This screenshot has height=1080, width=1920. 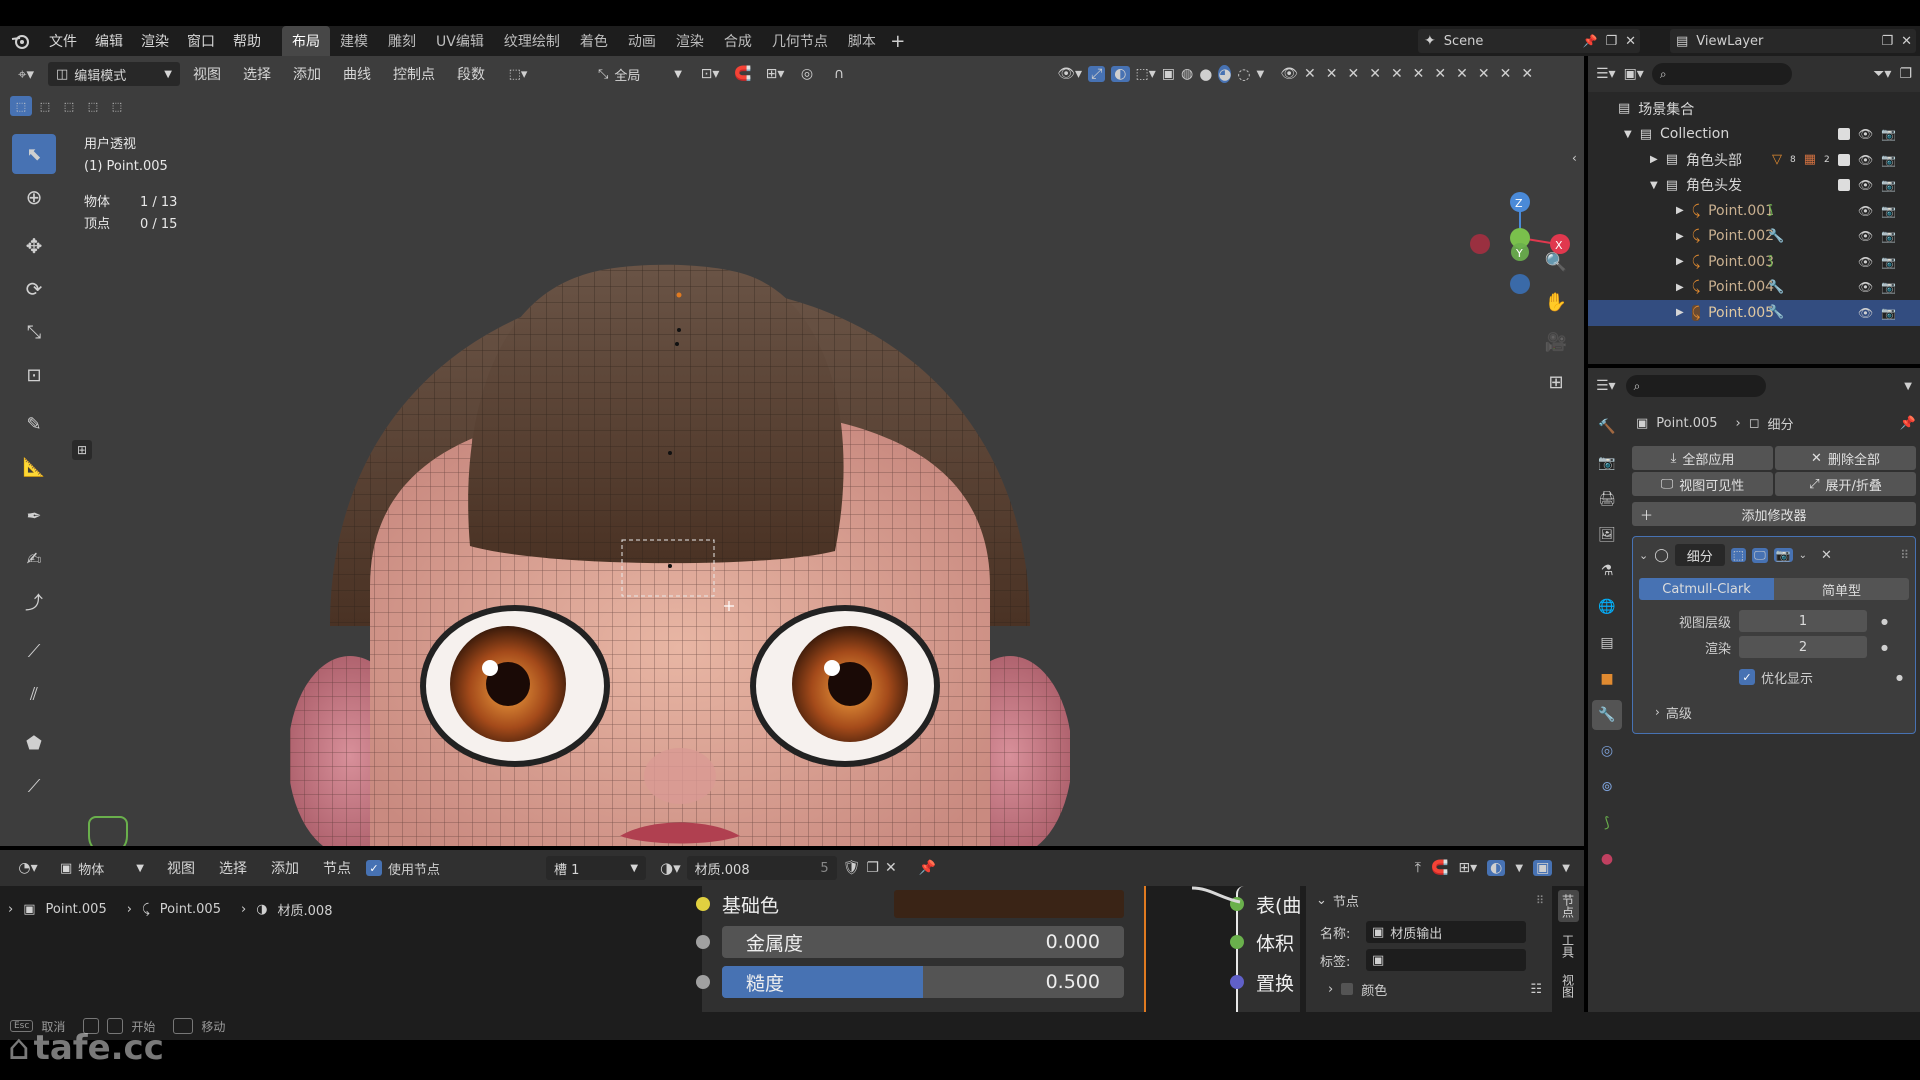 I want to click on select-intersect-icon: ⬚, so click(x=117, y=106).